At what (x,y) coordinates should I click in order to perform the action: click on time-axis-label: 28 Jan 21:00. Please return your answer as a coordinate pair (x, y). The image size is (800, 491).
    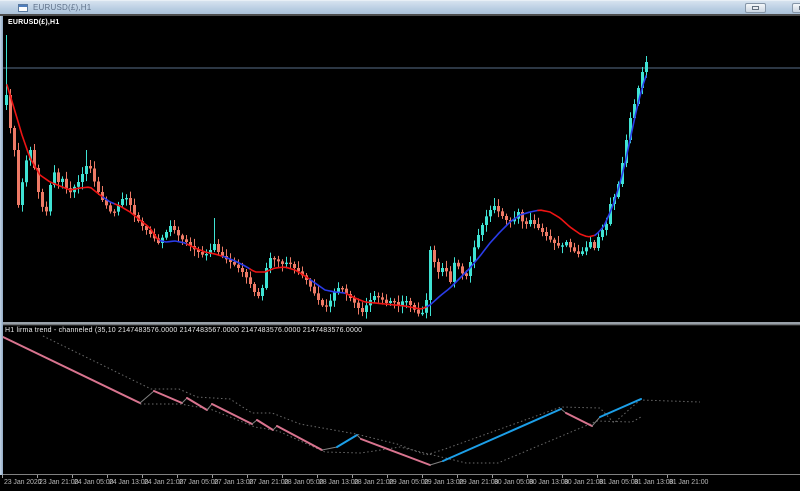
    Looking at the image, I should click on (374, 482).